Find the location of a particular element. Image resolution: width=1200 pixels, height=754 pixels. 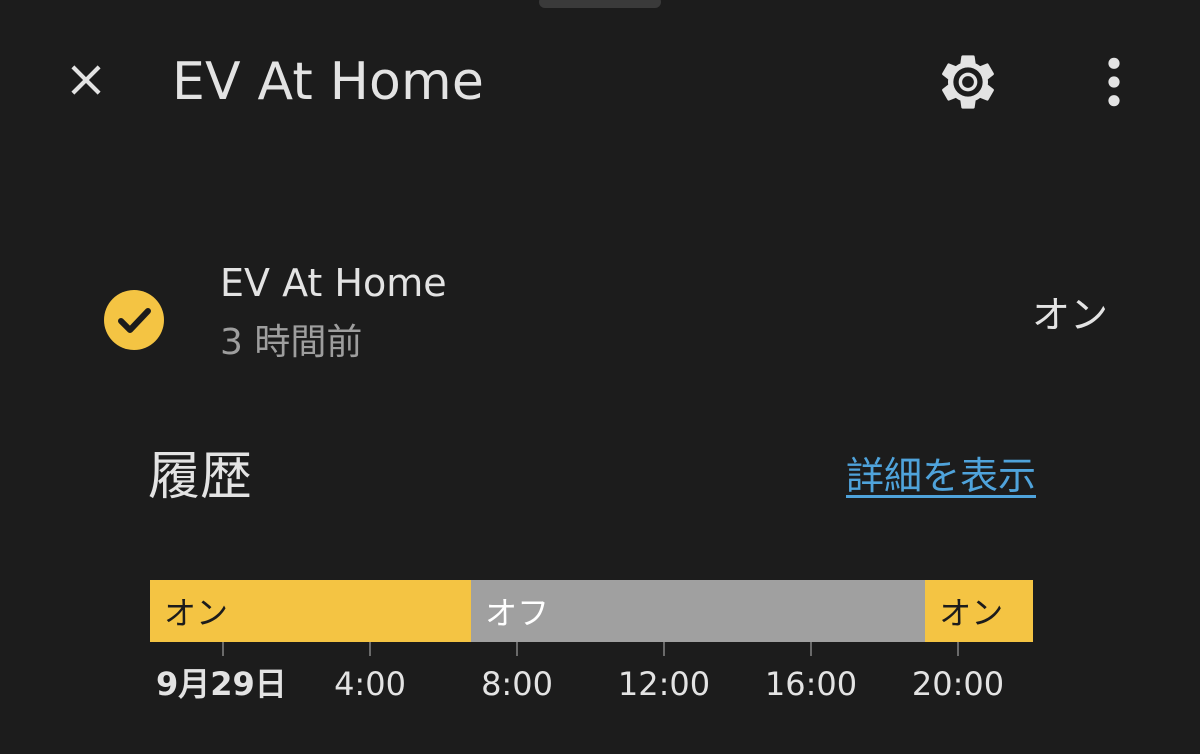

settings-button is located at coordinates (968, 84).